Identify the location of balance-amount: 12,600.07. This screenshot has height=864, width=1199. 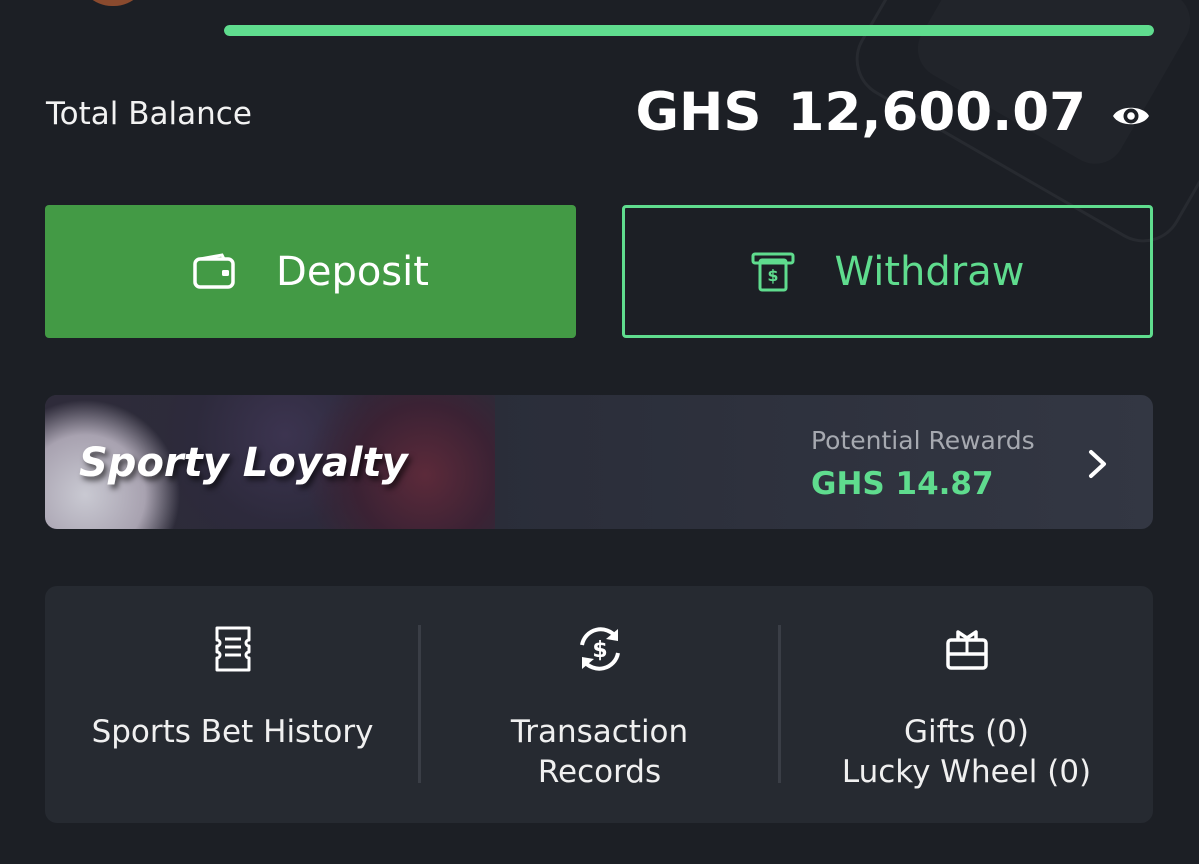
(936, 112).